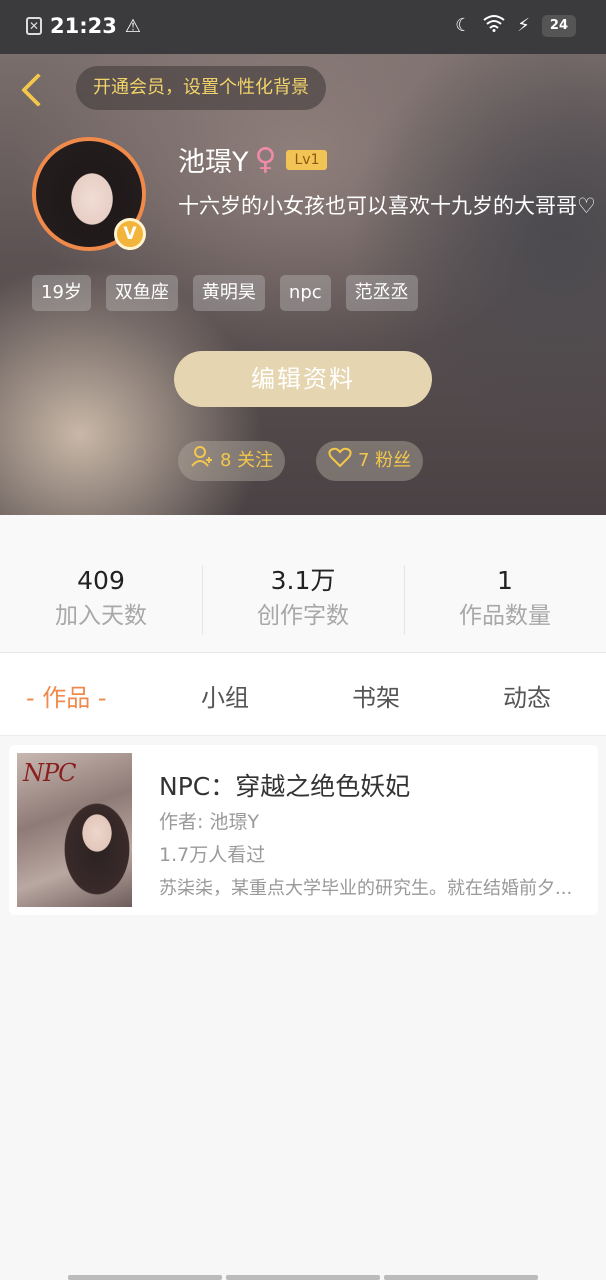  What do you see at coordinates (303, 379) in the screenshot?
I see `edit-profile-button: 编辑资料` at bounding box center [303, 379].